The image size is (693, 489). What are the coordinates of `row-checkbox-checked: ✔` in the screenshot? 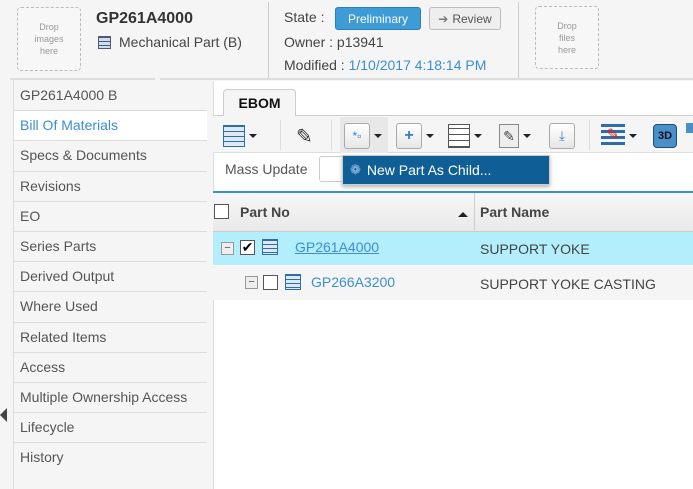 It's located at (247, 247).